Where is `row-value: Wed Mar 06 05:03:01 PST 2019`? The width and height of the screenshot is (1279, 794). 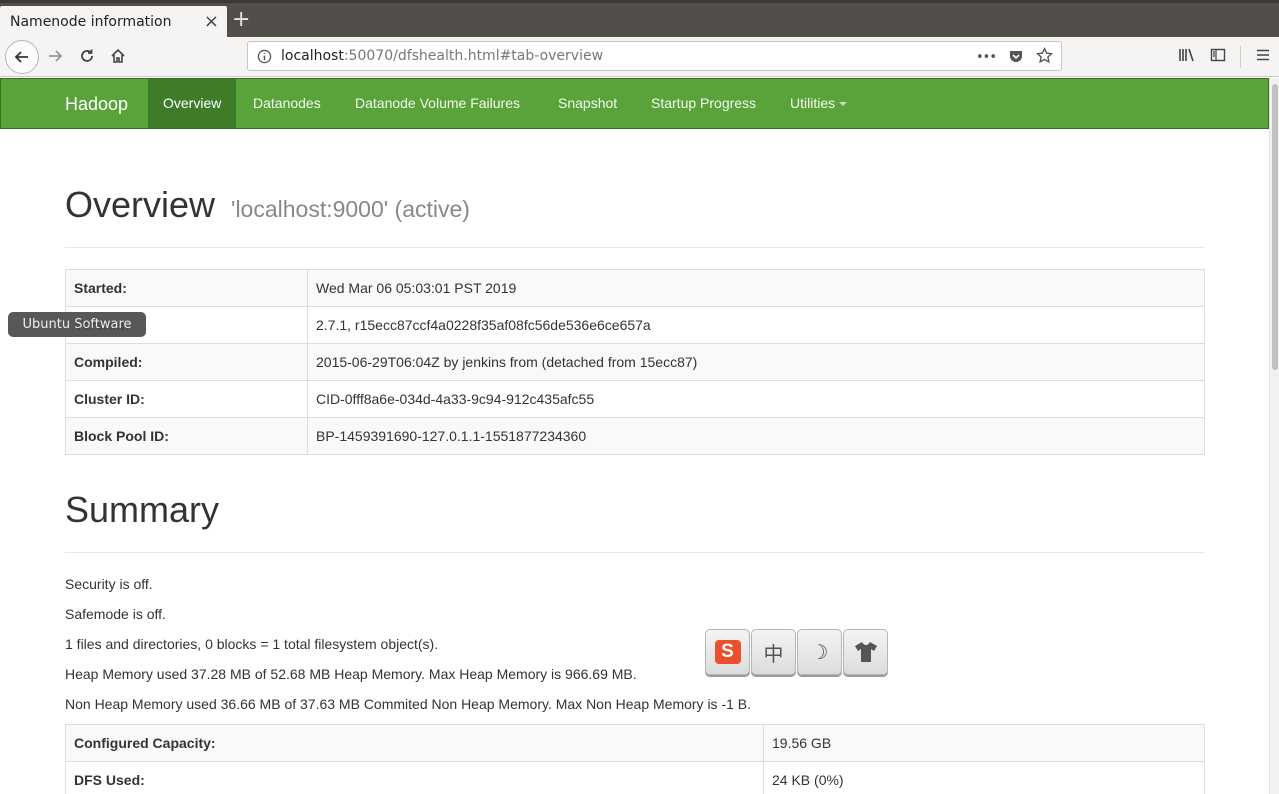 row-value: Wed Mar 06 05:03:01 PST 2019 is located at coordinates (756, 288).